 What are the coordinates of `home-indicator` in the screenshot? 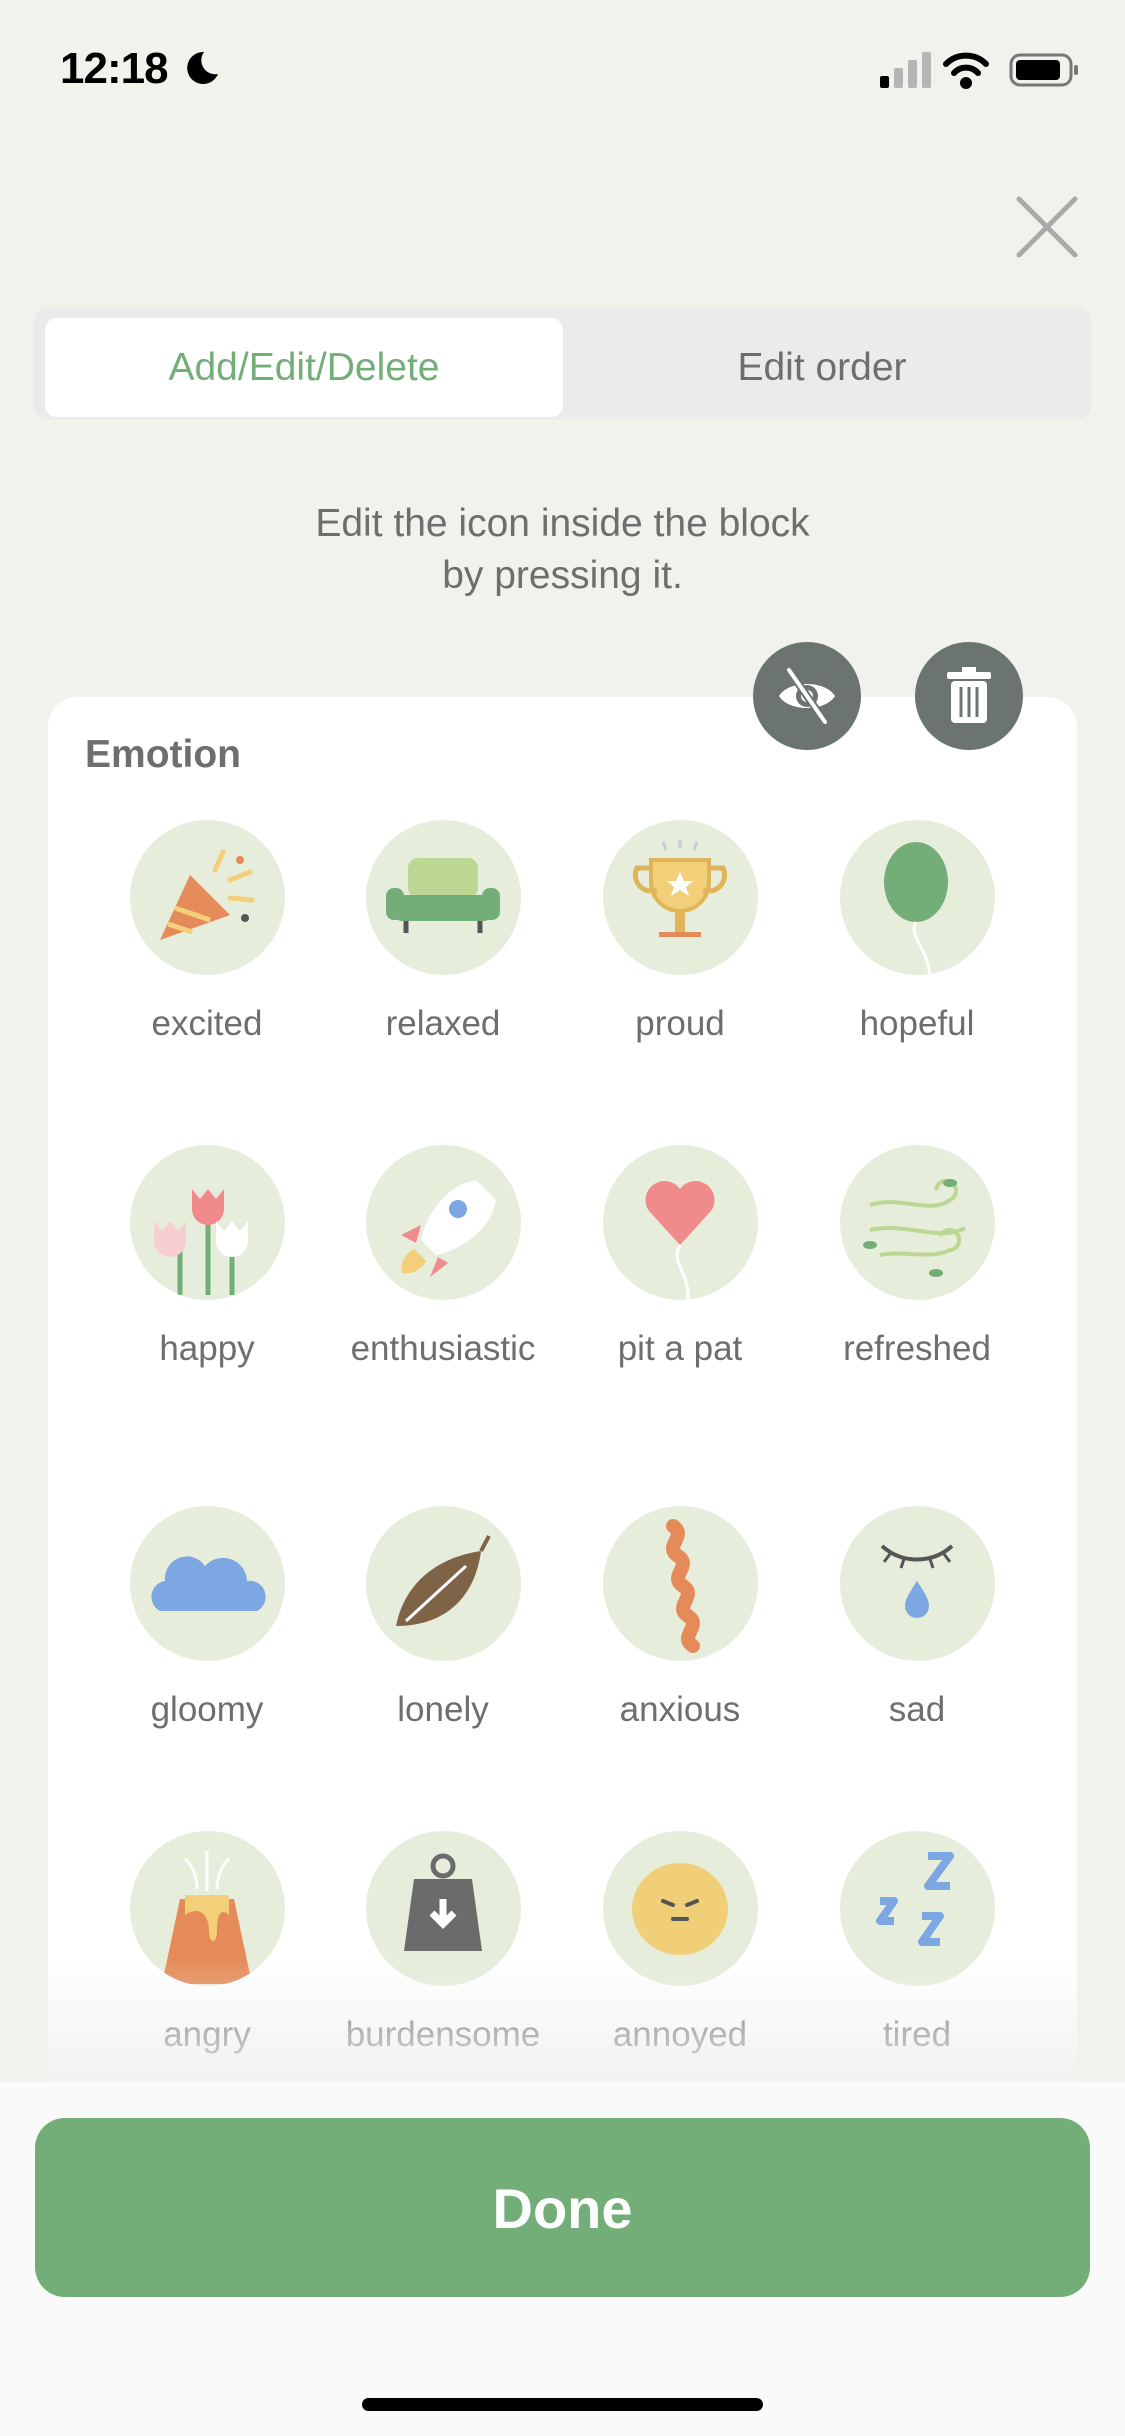 It's located at (562, 2404).